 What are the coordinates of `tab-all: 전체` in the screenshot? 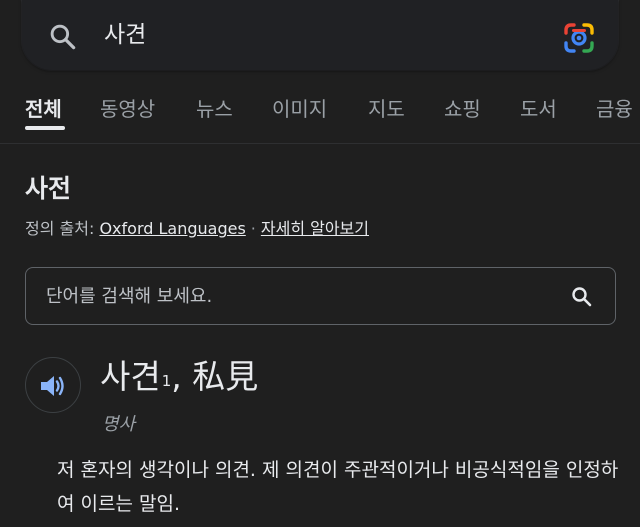 It's located at (43, 109).